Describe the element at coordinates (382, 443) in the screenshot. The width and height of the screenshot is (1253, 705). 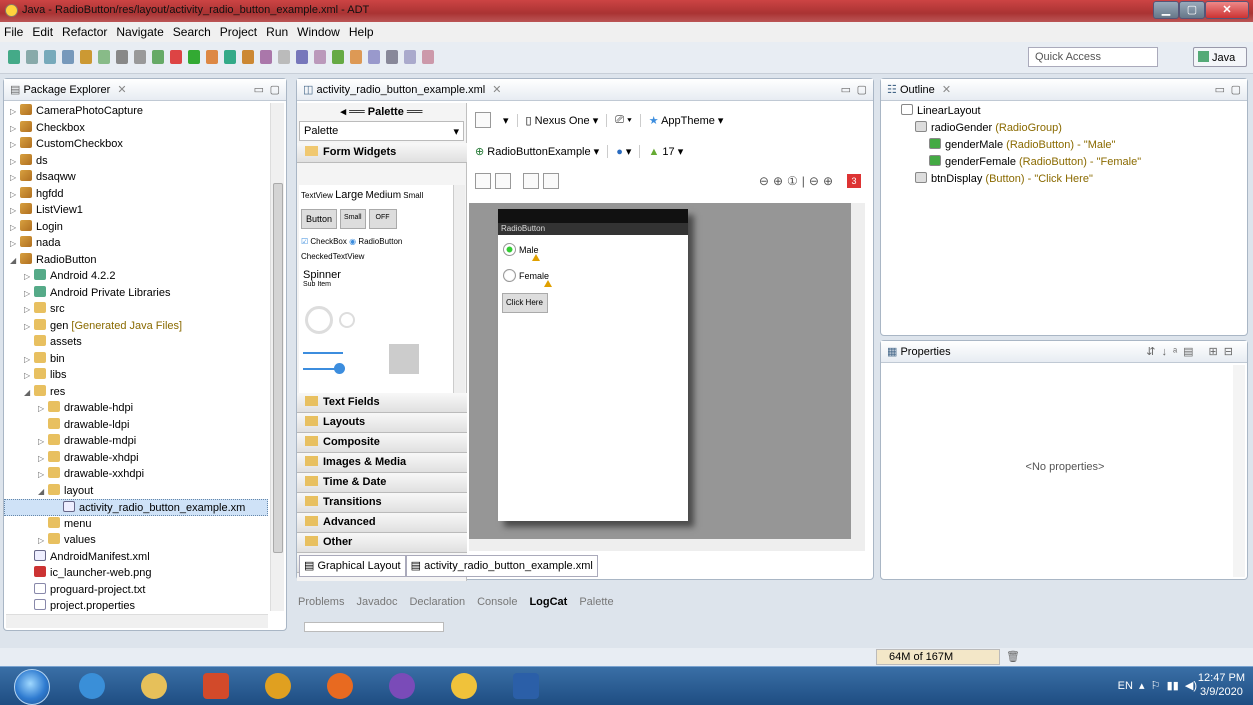
I see `palette-category: Composite` at that location.